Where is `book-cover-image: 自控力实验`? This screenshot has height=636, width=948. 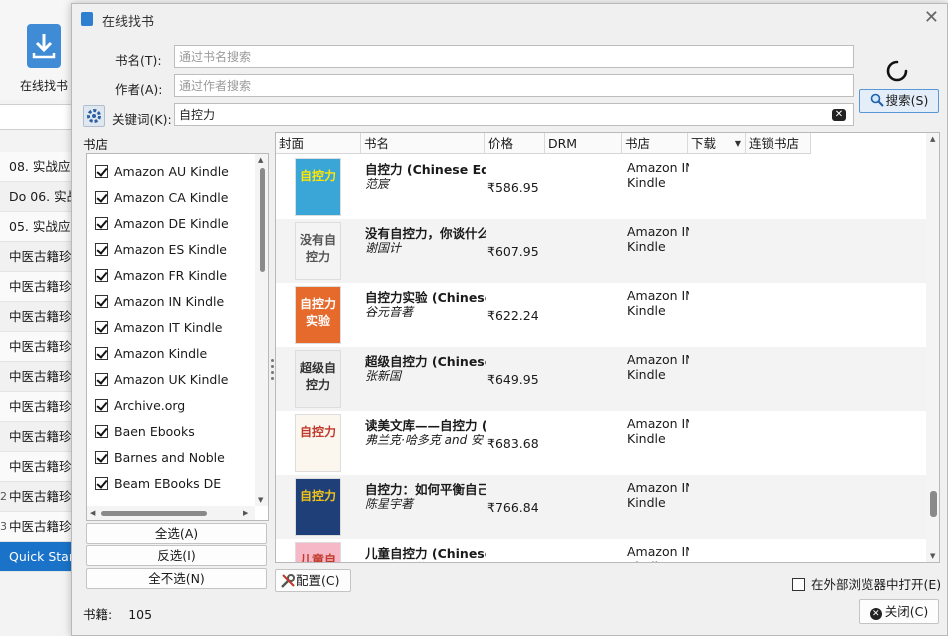 book-cover-image: 自控力实验 is located at coordinates (318, 315).